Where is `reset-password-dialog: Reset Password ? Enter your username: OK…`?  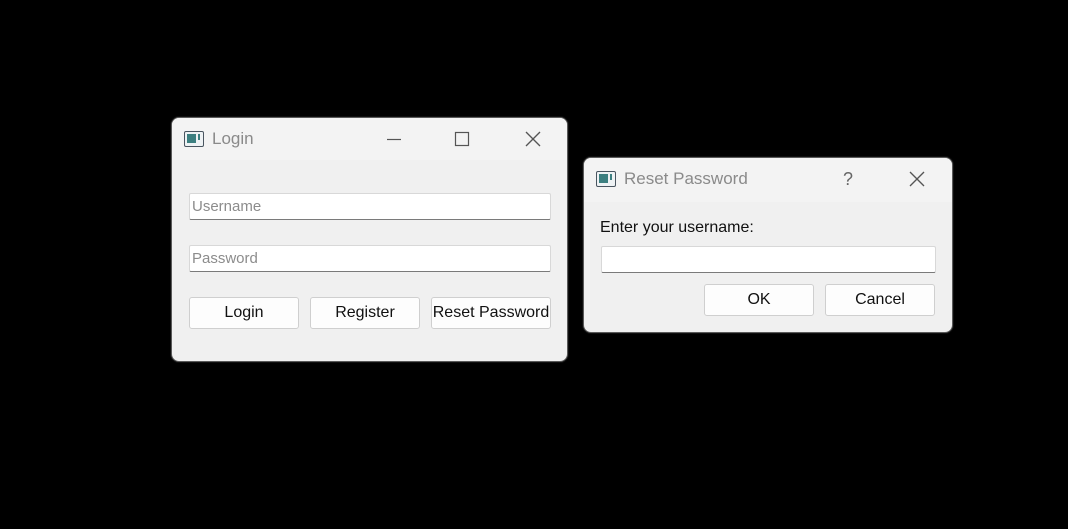 reset-password-dialog: Reset Password ? Enter your username: OK… is located at coordinates (768, 245).